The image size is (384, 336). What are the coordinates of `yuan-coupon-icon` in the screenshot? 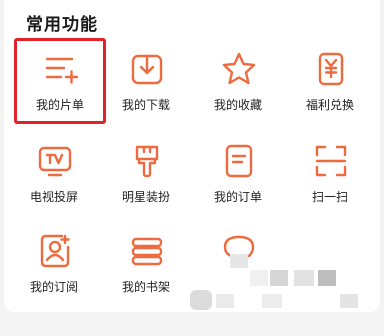 It's located at (331, 69).